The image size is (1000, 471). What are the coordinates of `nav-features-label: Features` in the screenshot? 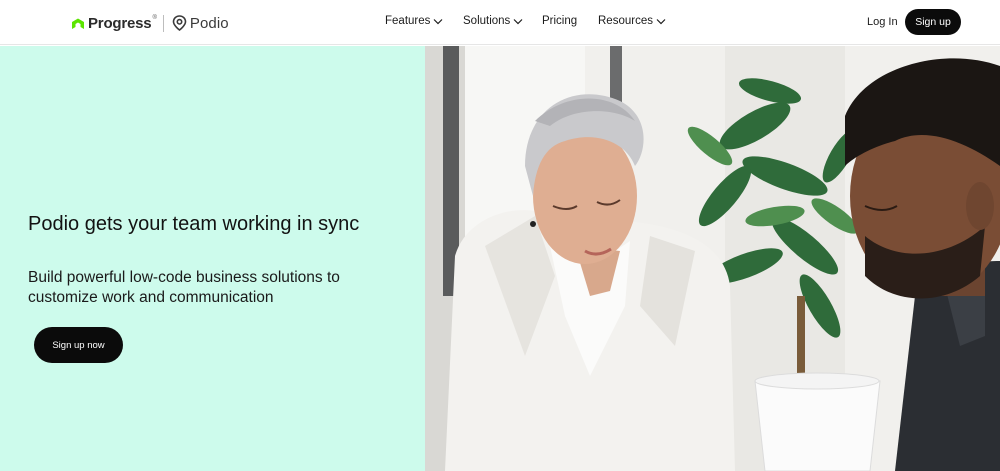 It's located at (408, 21).